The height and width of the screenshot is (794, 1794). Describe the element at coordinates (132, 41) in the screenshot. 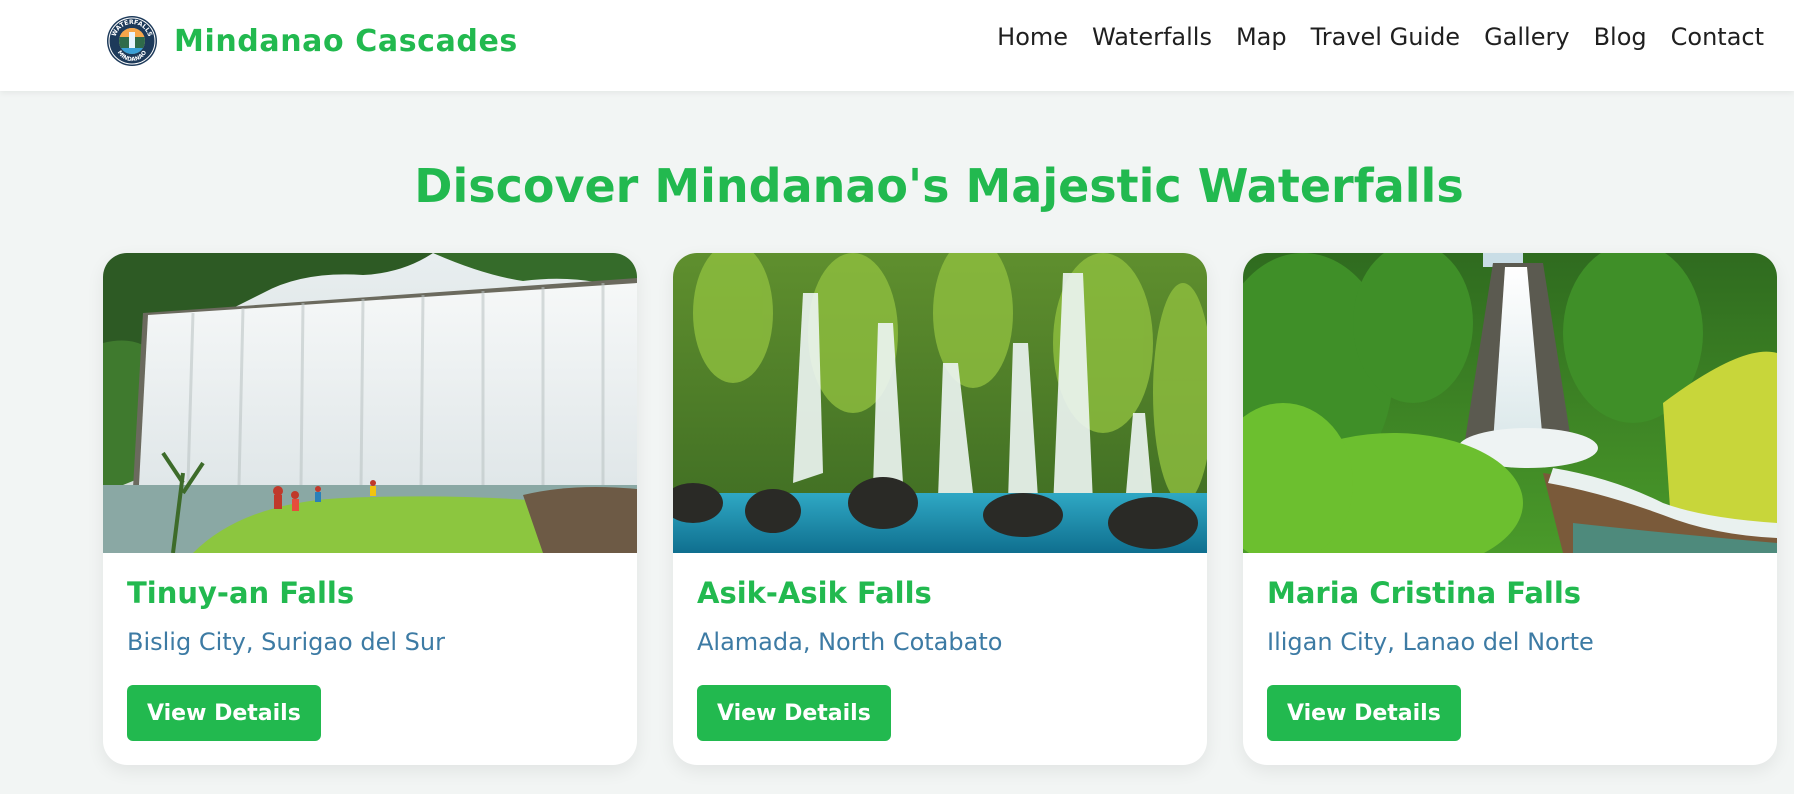

I see `site-logo-icon: WATERFALLS MINDANAO` at that location.